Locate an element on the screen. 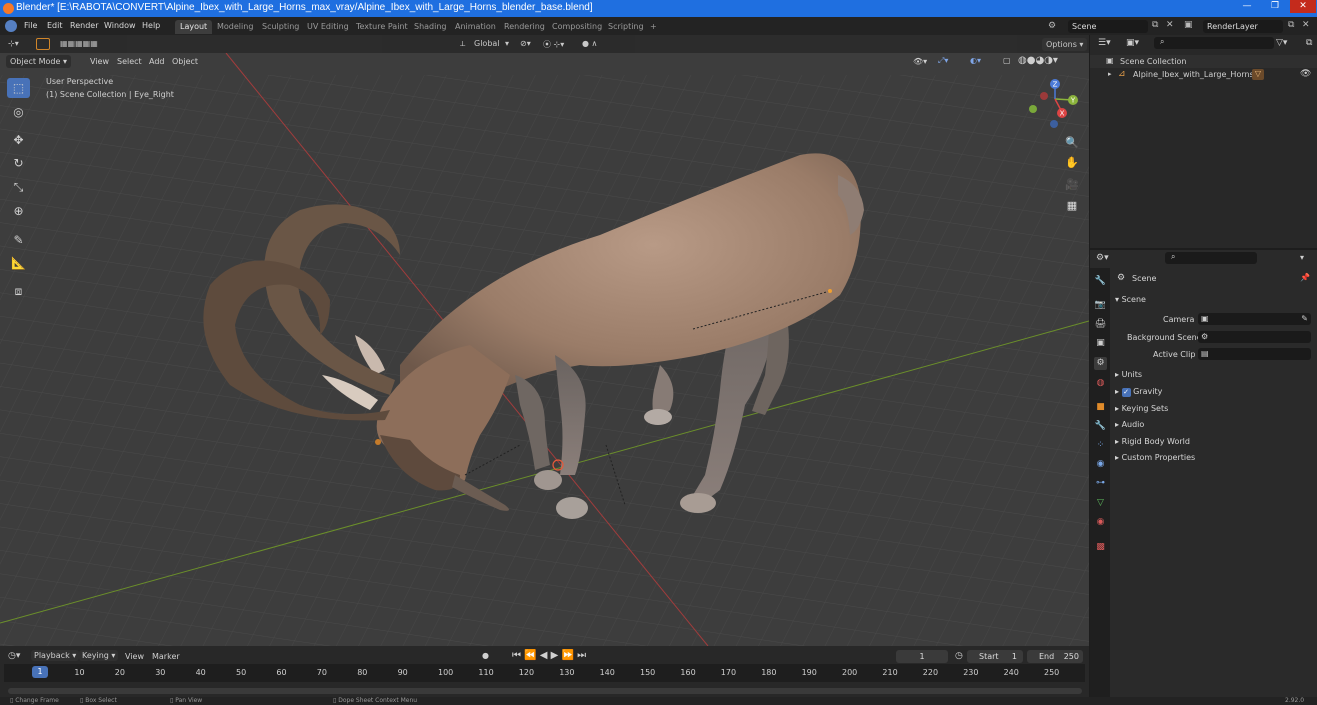 The image size is (1317, 705). outliner-editor-icon: ☰▾ is located at coordinates (1104, 43).